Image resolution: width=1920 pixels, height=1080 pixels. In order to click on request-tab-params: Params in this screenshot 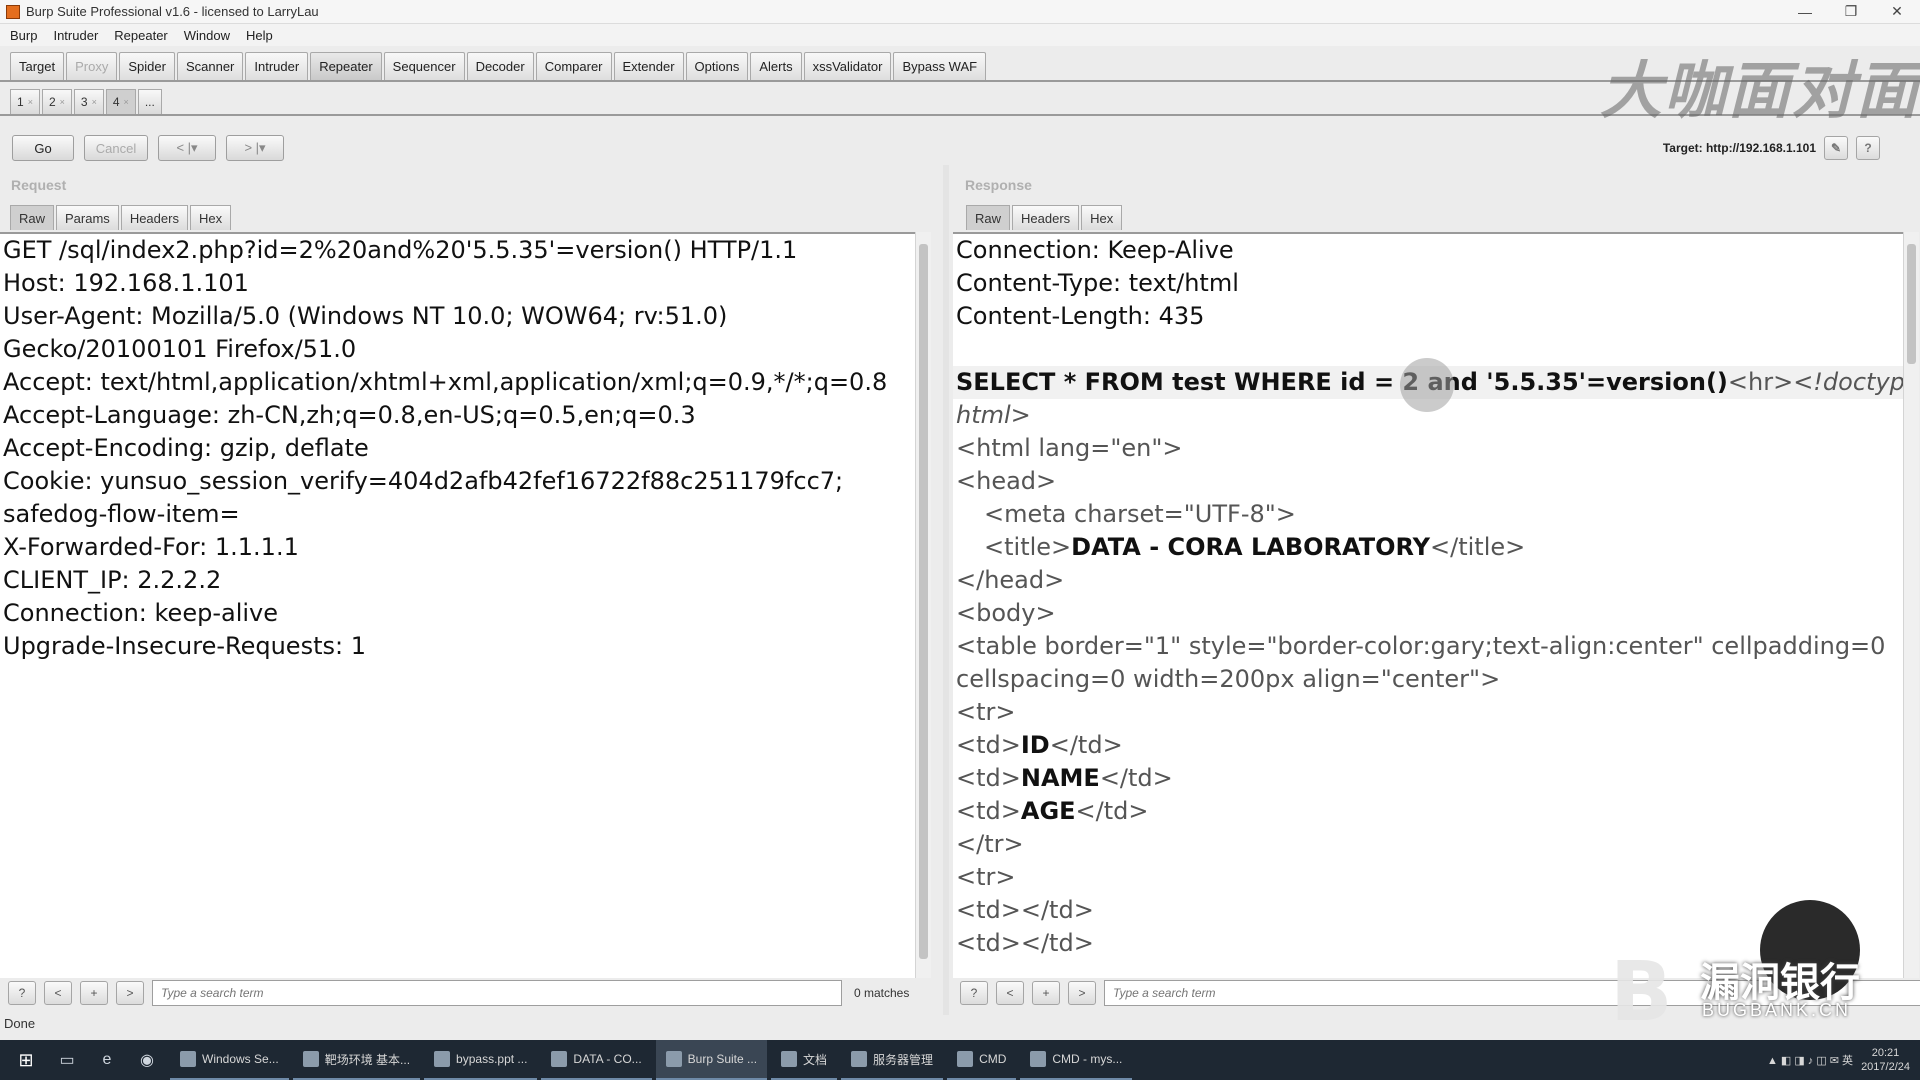, I will do `click(87, 217)`.